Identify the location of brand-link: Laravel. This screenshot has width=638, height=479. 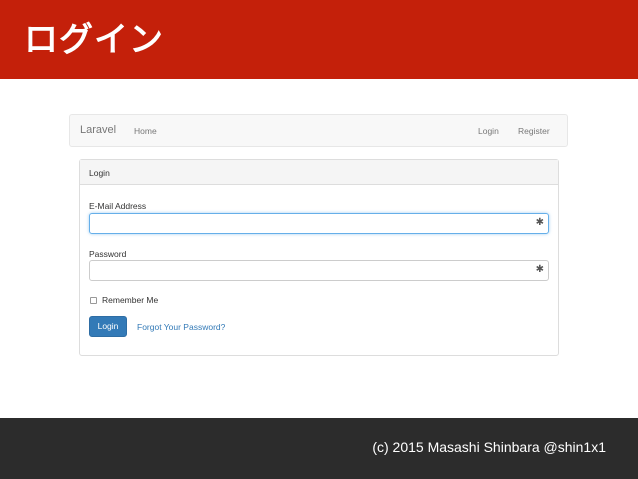
(98, 130).